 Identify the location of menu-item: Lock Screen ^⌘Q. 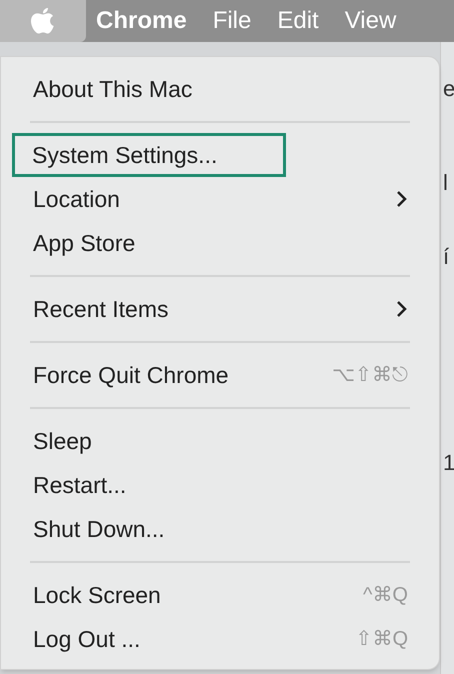
(220, 595).